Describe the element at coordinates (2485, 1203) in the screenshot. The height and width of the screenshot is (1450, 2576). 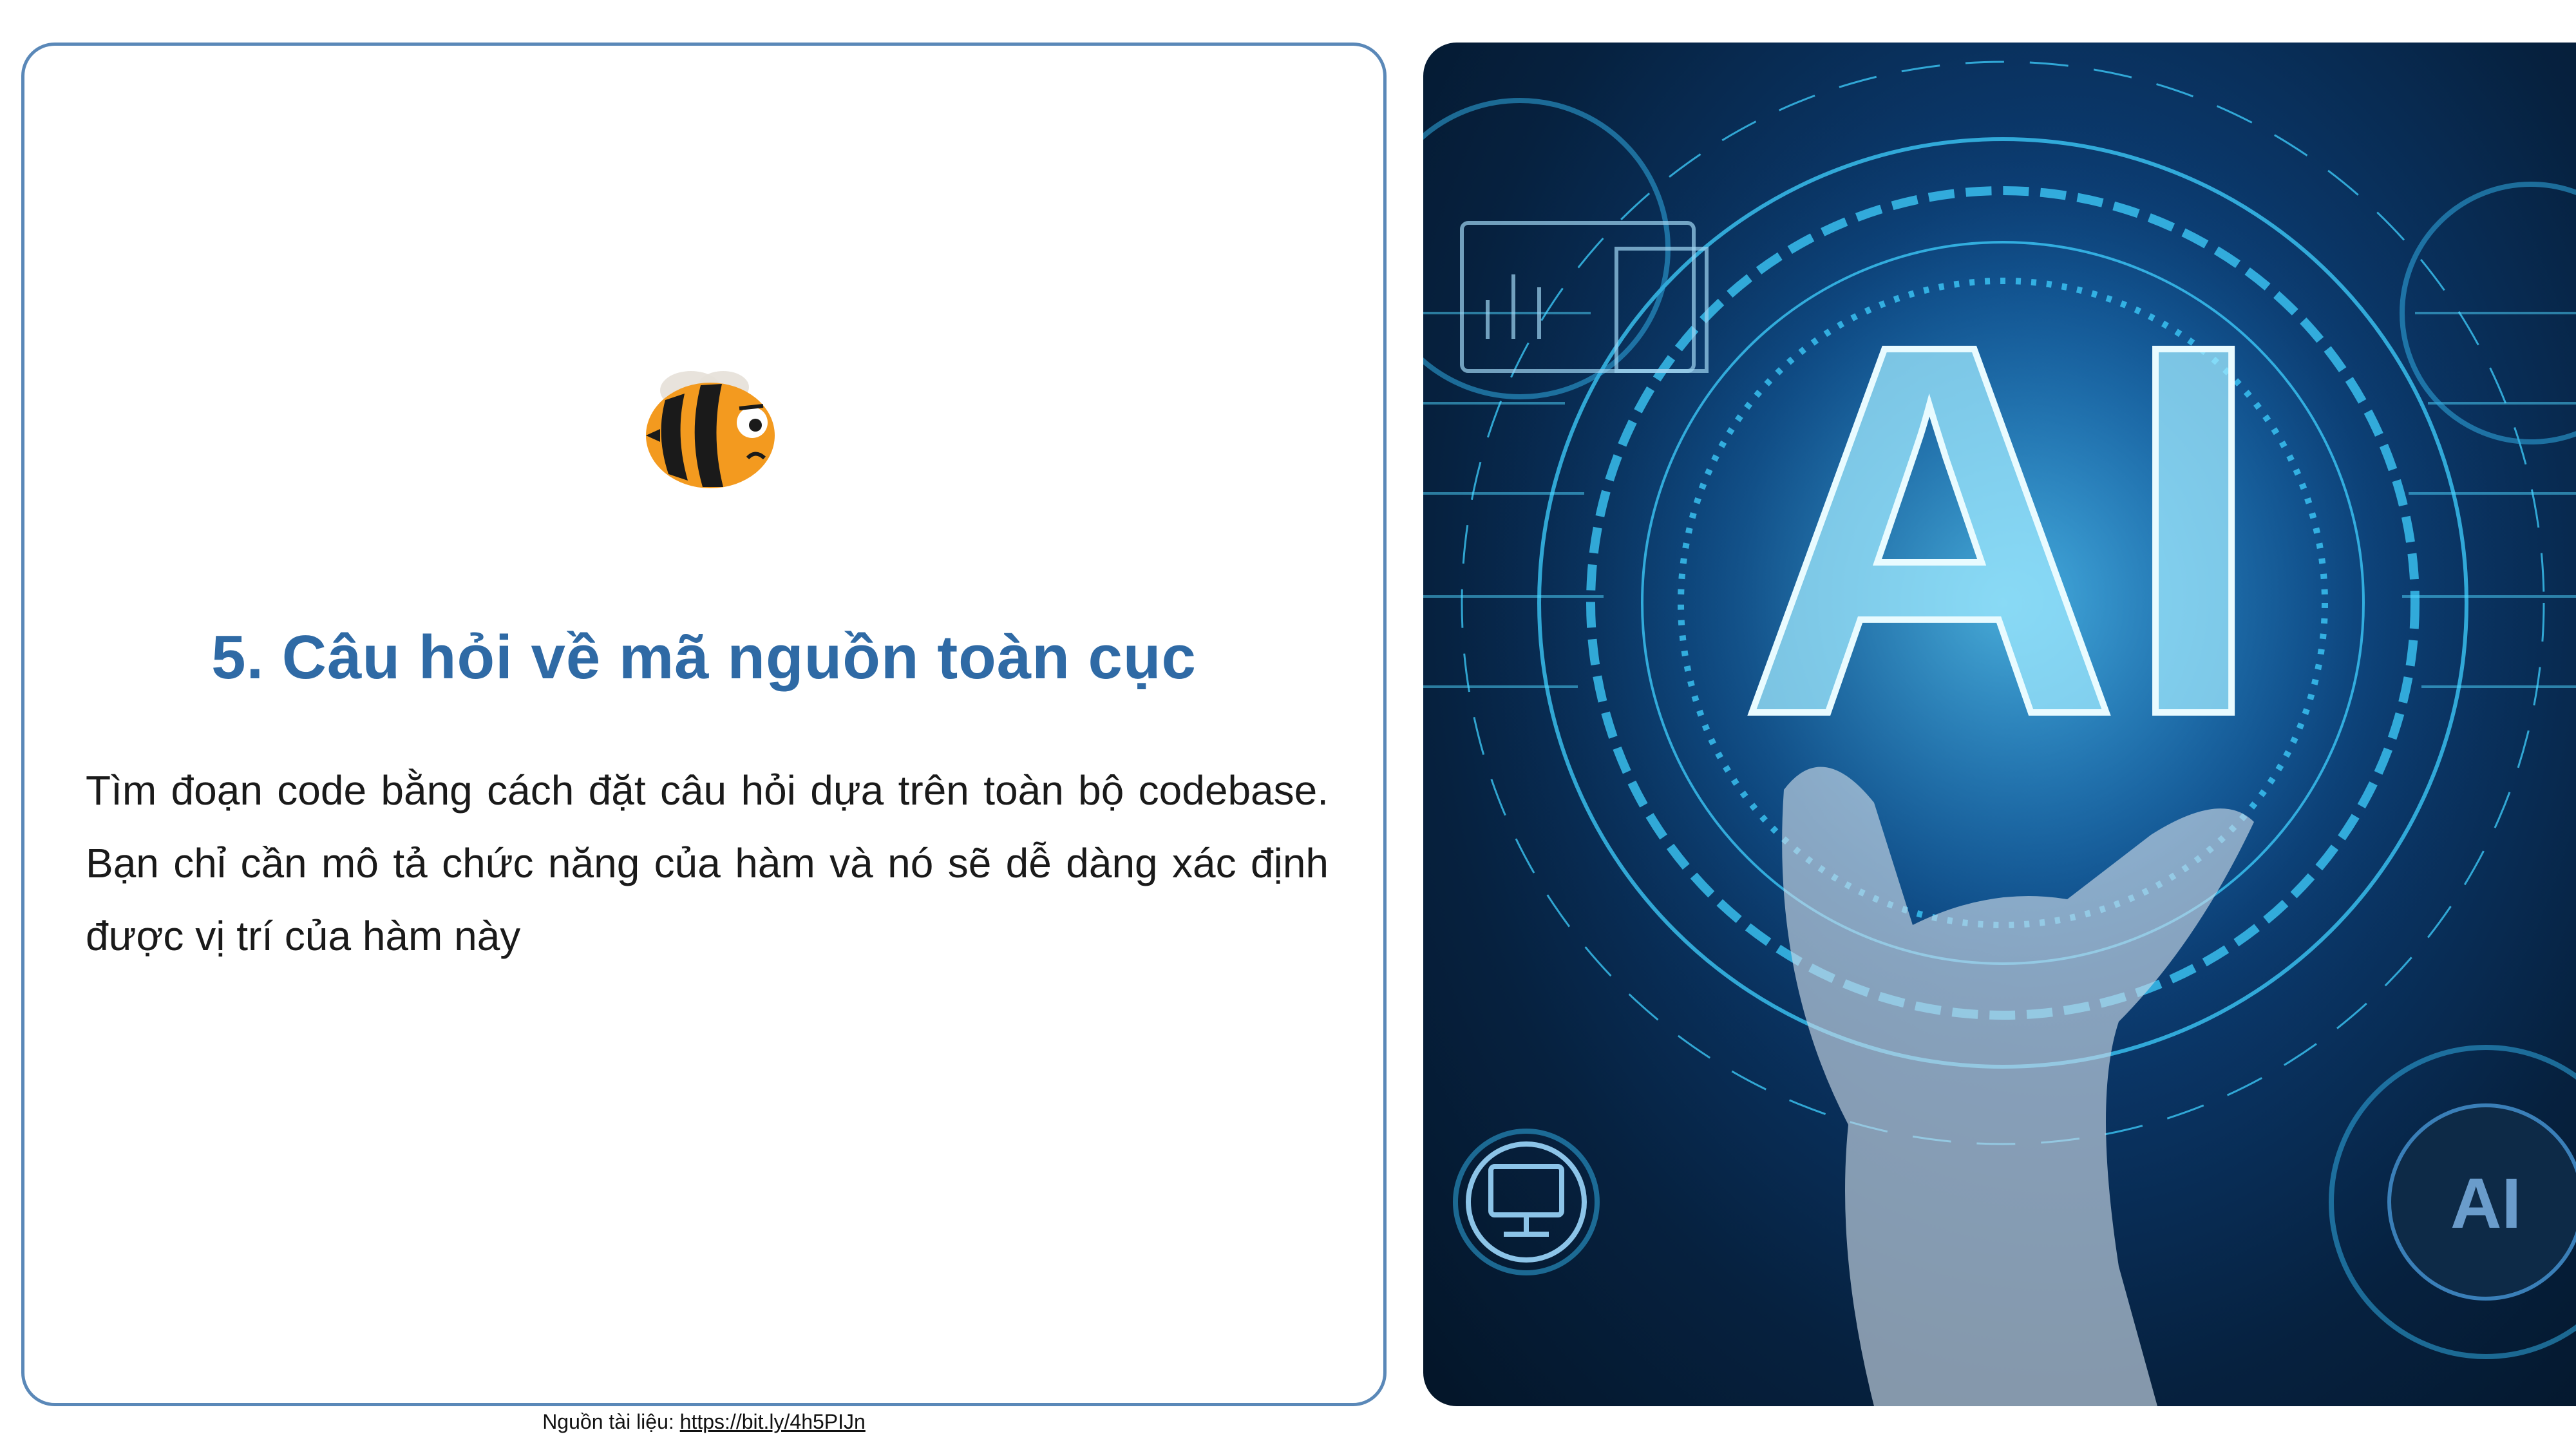
I see `ai-badge-text: AI` at that location.